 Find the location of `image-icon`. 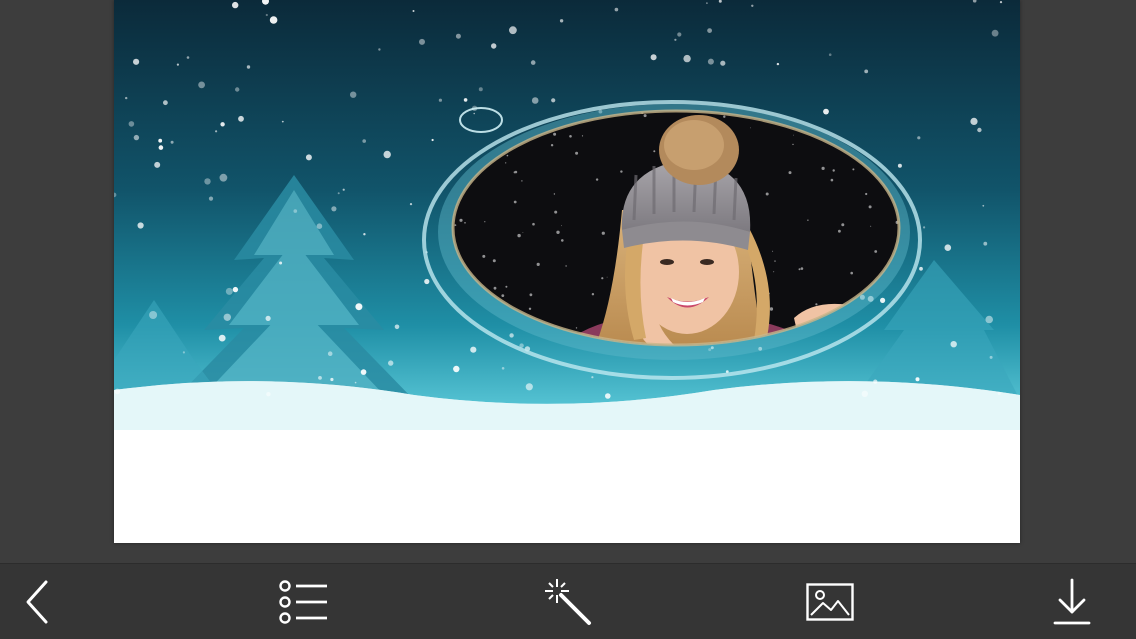

image-icon is located at coordinates (830, 602).